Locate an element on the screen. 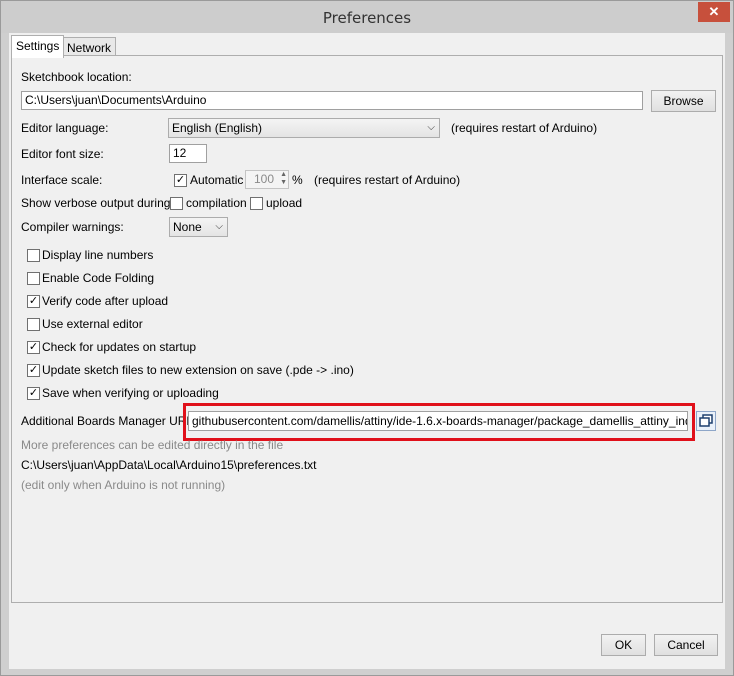 The width and height of the screenshot is (734, 676). save-when-verifying-label: Save when verifying or uploading is located at coordinates (130, 393).